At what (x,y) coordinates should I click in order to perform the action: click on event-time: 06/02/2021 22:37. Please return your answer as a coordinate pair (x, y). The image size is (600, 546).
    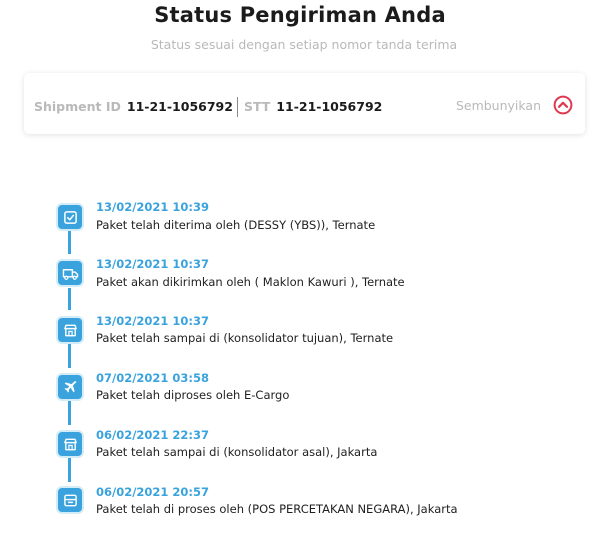
    Looking at the image, I should click on (153, 435).